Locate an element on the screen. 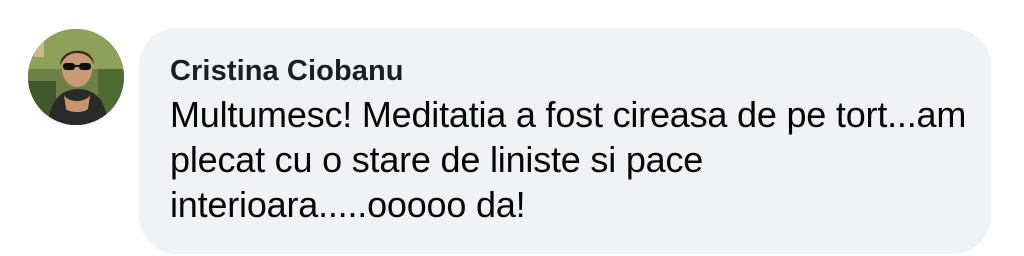 This screenshot has height=256, width=1024. comment-author-name: Cristina Ciobanu is located at coordinates (565, 71).